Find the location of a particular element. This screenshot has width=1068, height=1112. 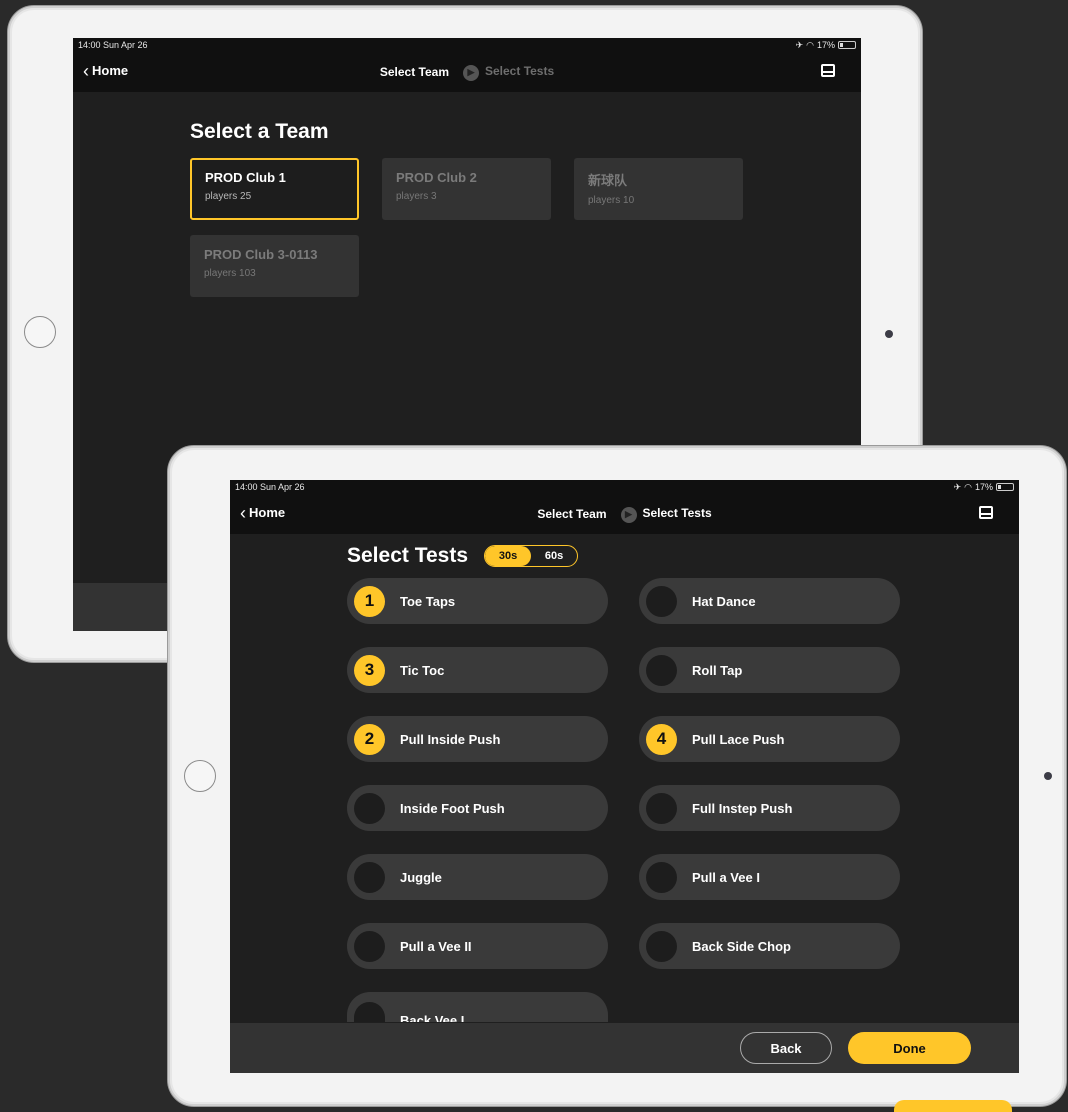

test-pill: 2 Pull Inside Push is located at coordinates (477, 739).